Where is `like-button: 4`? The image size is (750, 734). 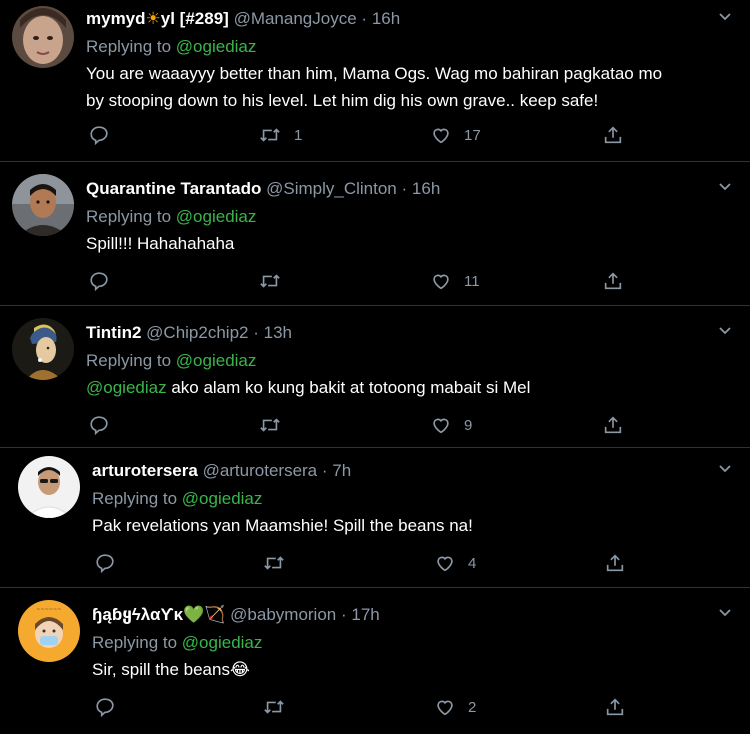
like-button: 4 is located at coordinates (455, 563).